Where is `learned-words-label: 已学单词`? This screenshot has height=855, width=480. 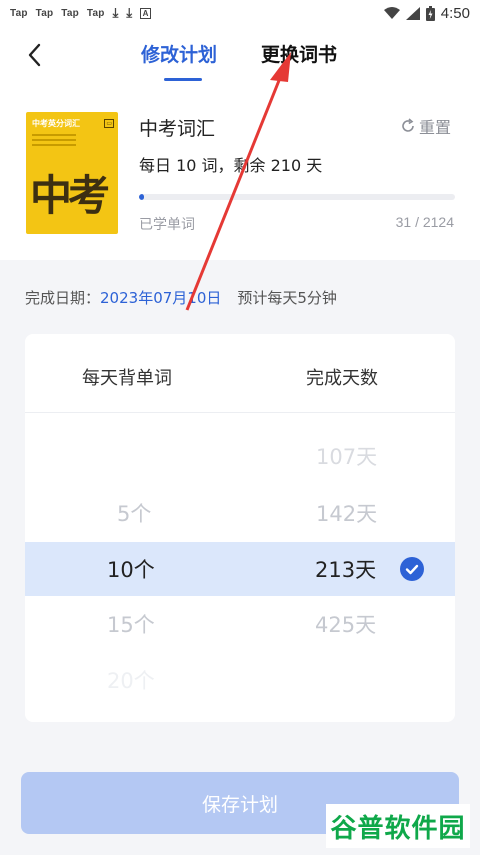 learned-words-label: 已学单词 is located at coordinates (167, 225).